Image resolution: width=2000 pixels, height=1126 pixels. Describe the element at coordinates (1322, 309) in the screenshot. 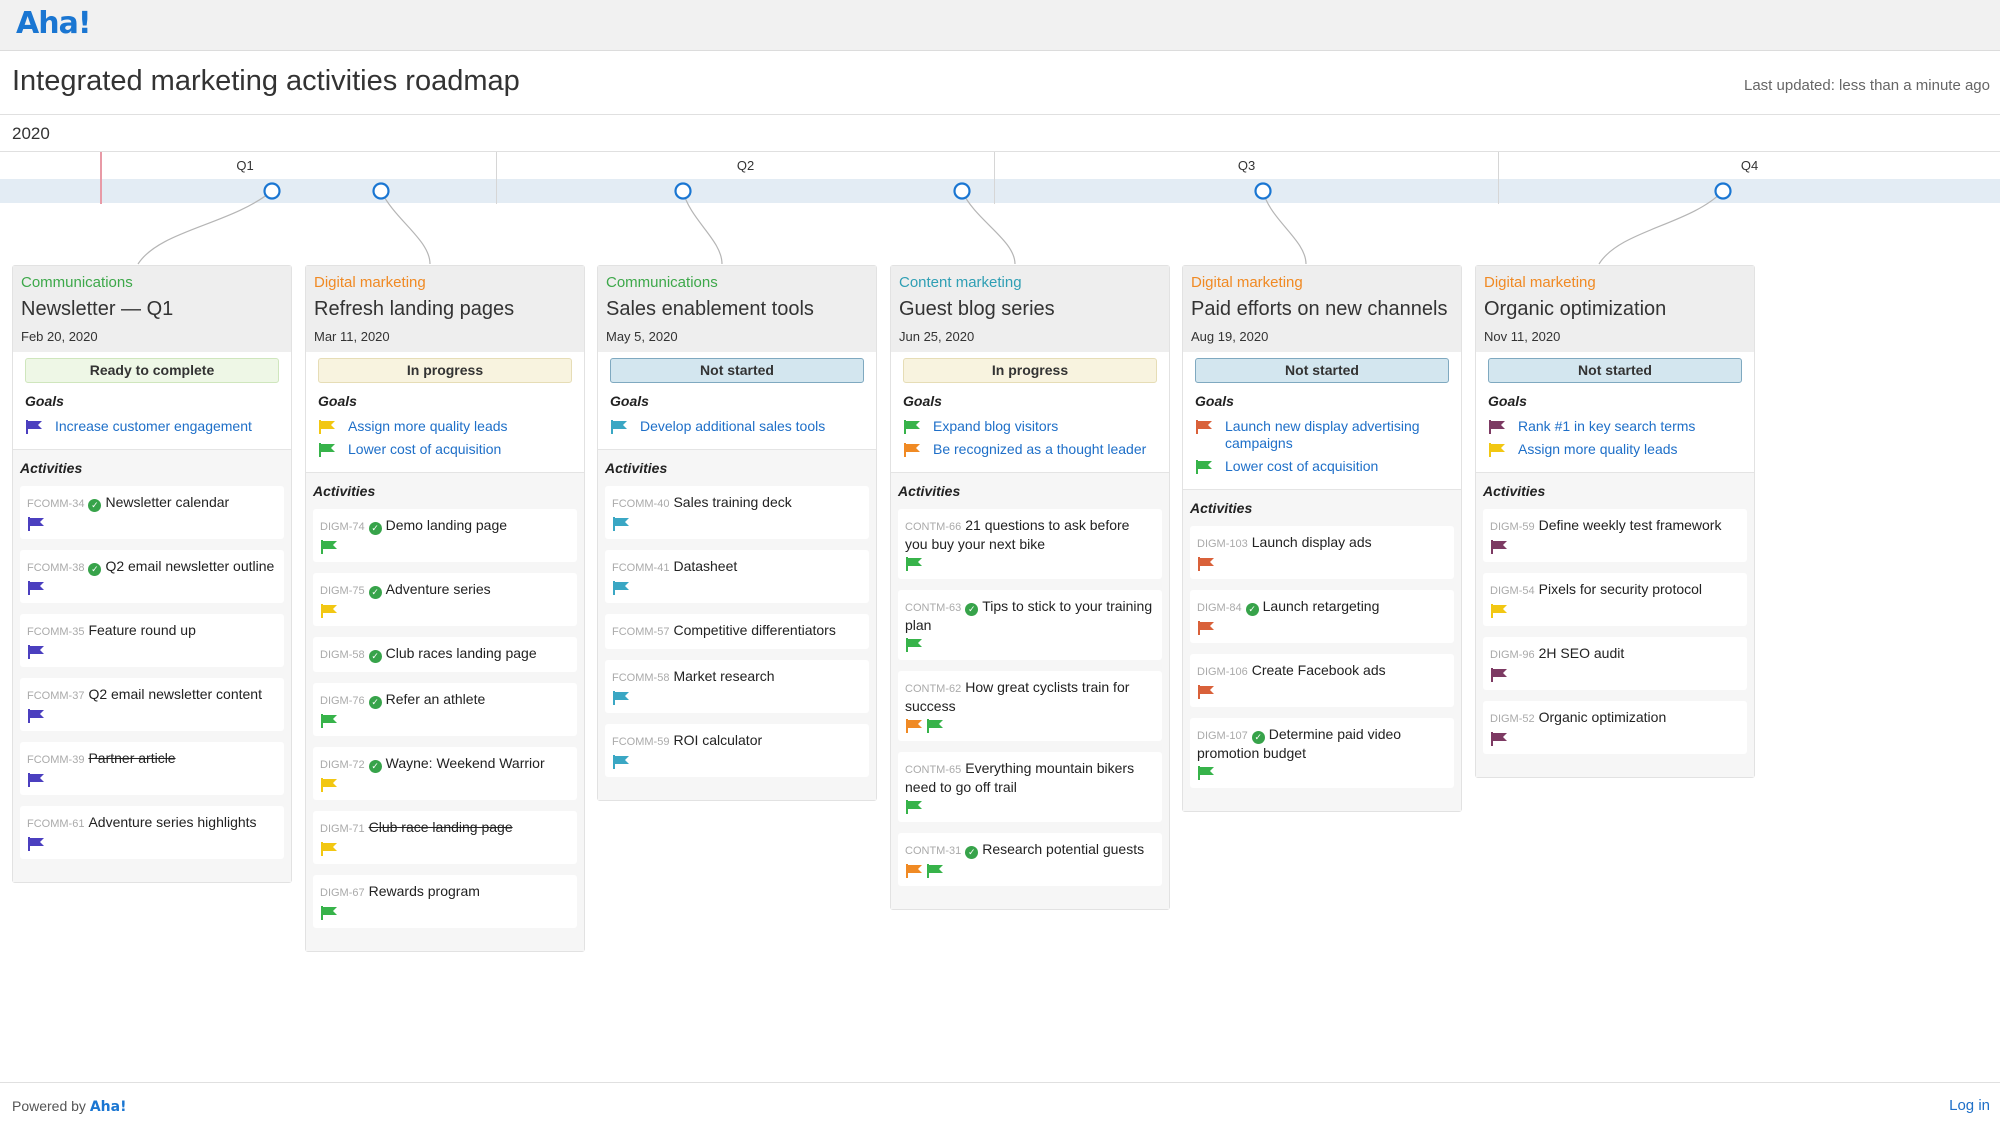

I see `card-title: Paid efforts on new channels` at that location.